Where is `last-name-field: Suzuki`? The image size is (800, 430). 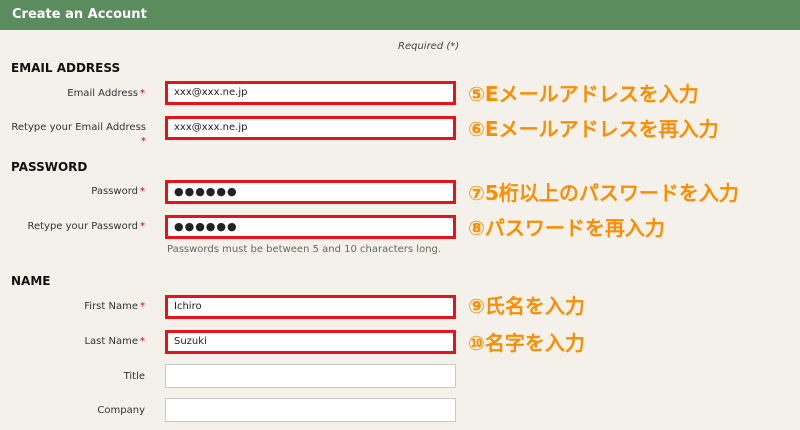 last-name-field: Suzuki is located at coordinates (310, 342).